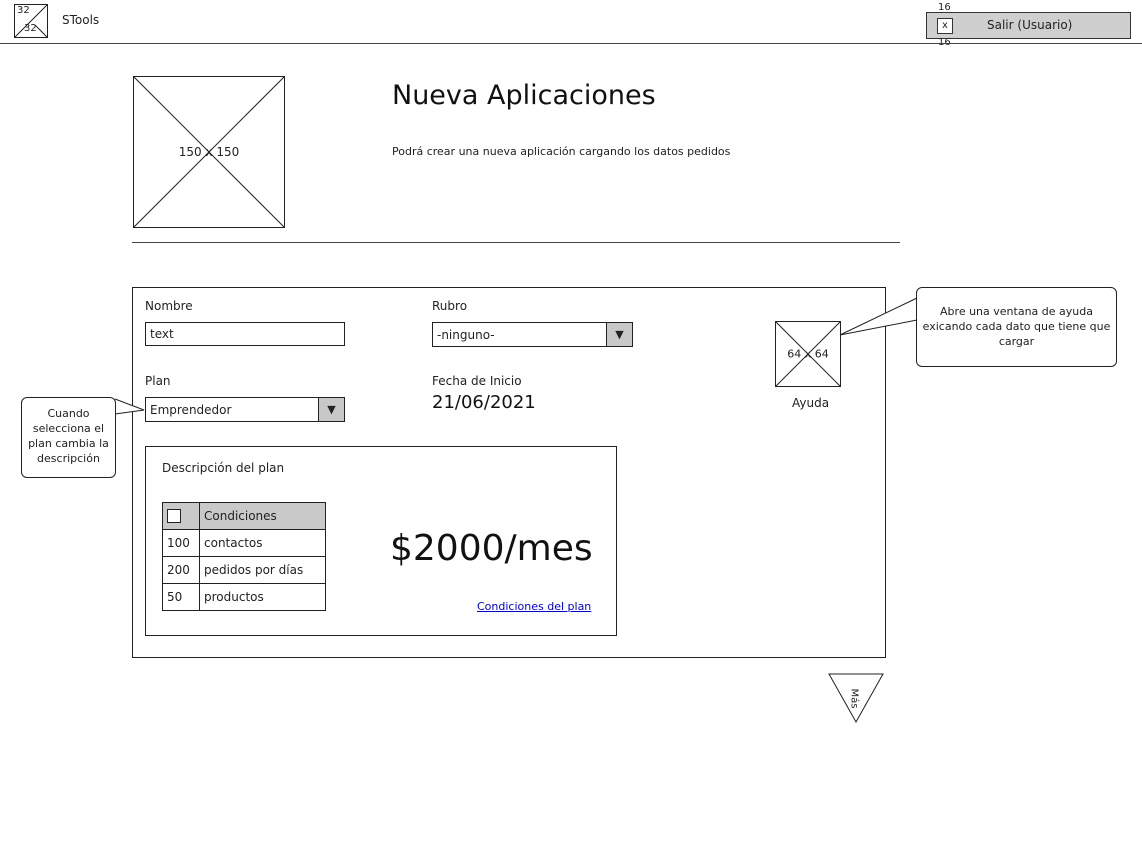 Image resolution: width=1142 pixels, height=857 pixels. What do you see at coordinates (491, 548) in the screenshot?
I see `plan-price: $2000/mes` at bounding box center [491, 548].